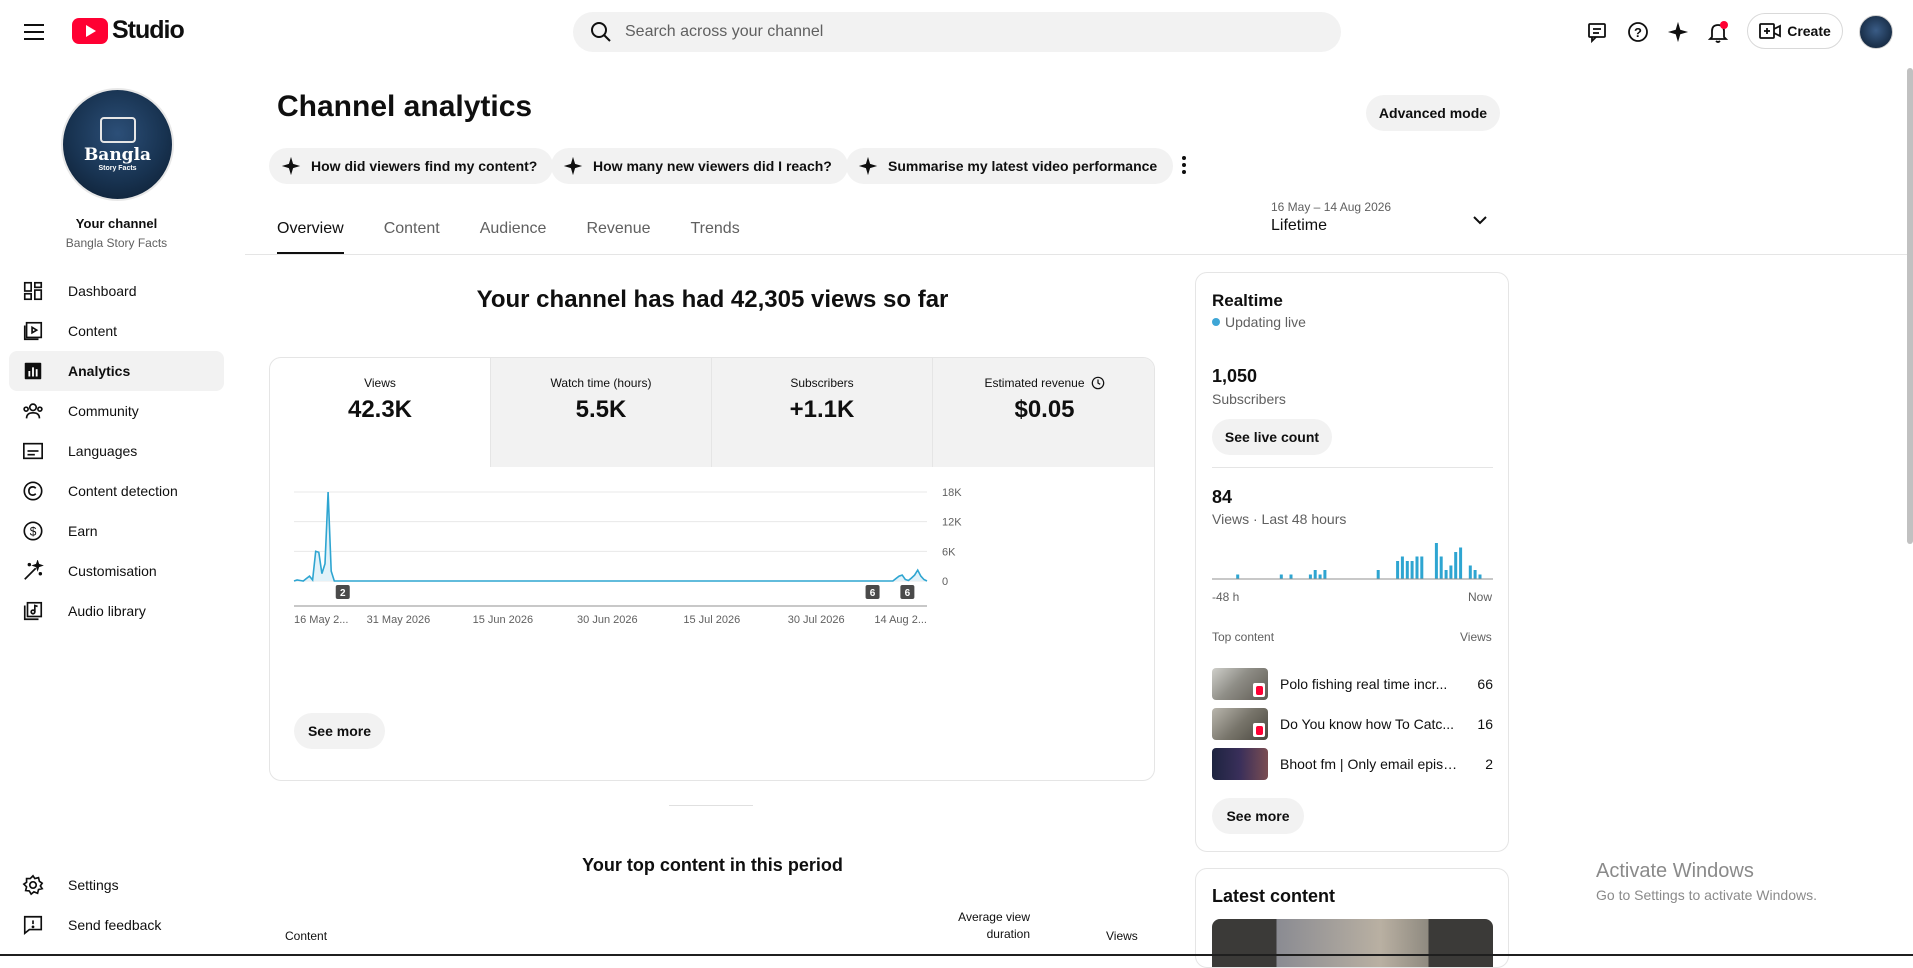 This screenshot has width=1913, height=968. I want to click on menu-icon, so click(35, 32).